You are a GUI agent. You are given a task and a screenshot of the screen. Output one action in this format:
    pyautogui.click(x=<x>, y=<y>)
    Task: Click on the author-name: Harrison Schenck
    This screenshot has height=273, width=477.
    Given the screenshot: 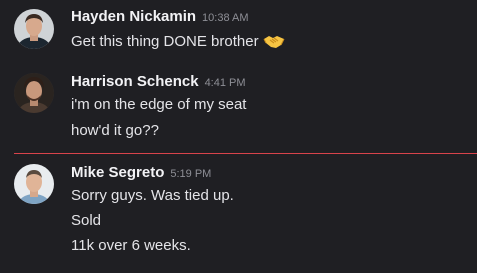 What is the action you would take?
    pyautogui.click(x=135, y=81)
    